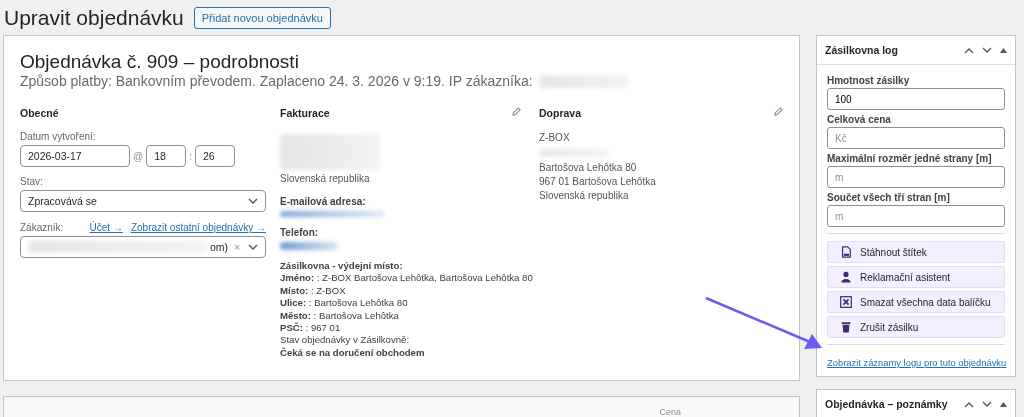 Image resolution: width=1024 pixels, height=417 pixels. What do you see at coordinates (39, 113) in the screenshot?
I see `section-heading: Obecné` at bounding box center [39, 113].